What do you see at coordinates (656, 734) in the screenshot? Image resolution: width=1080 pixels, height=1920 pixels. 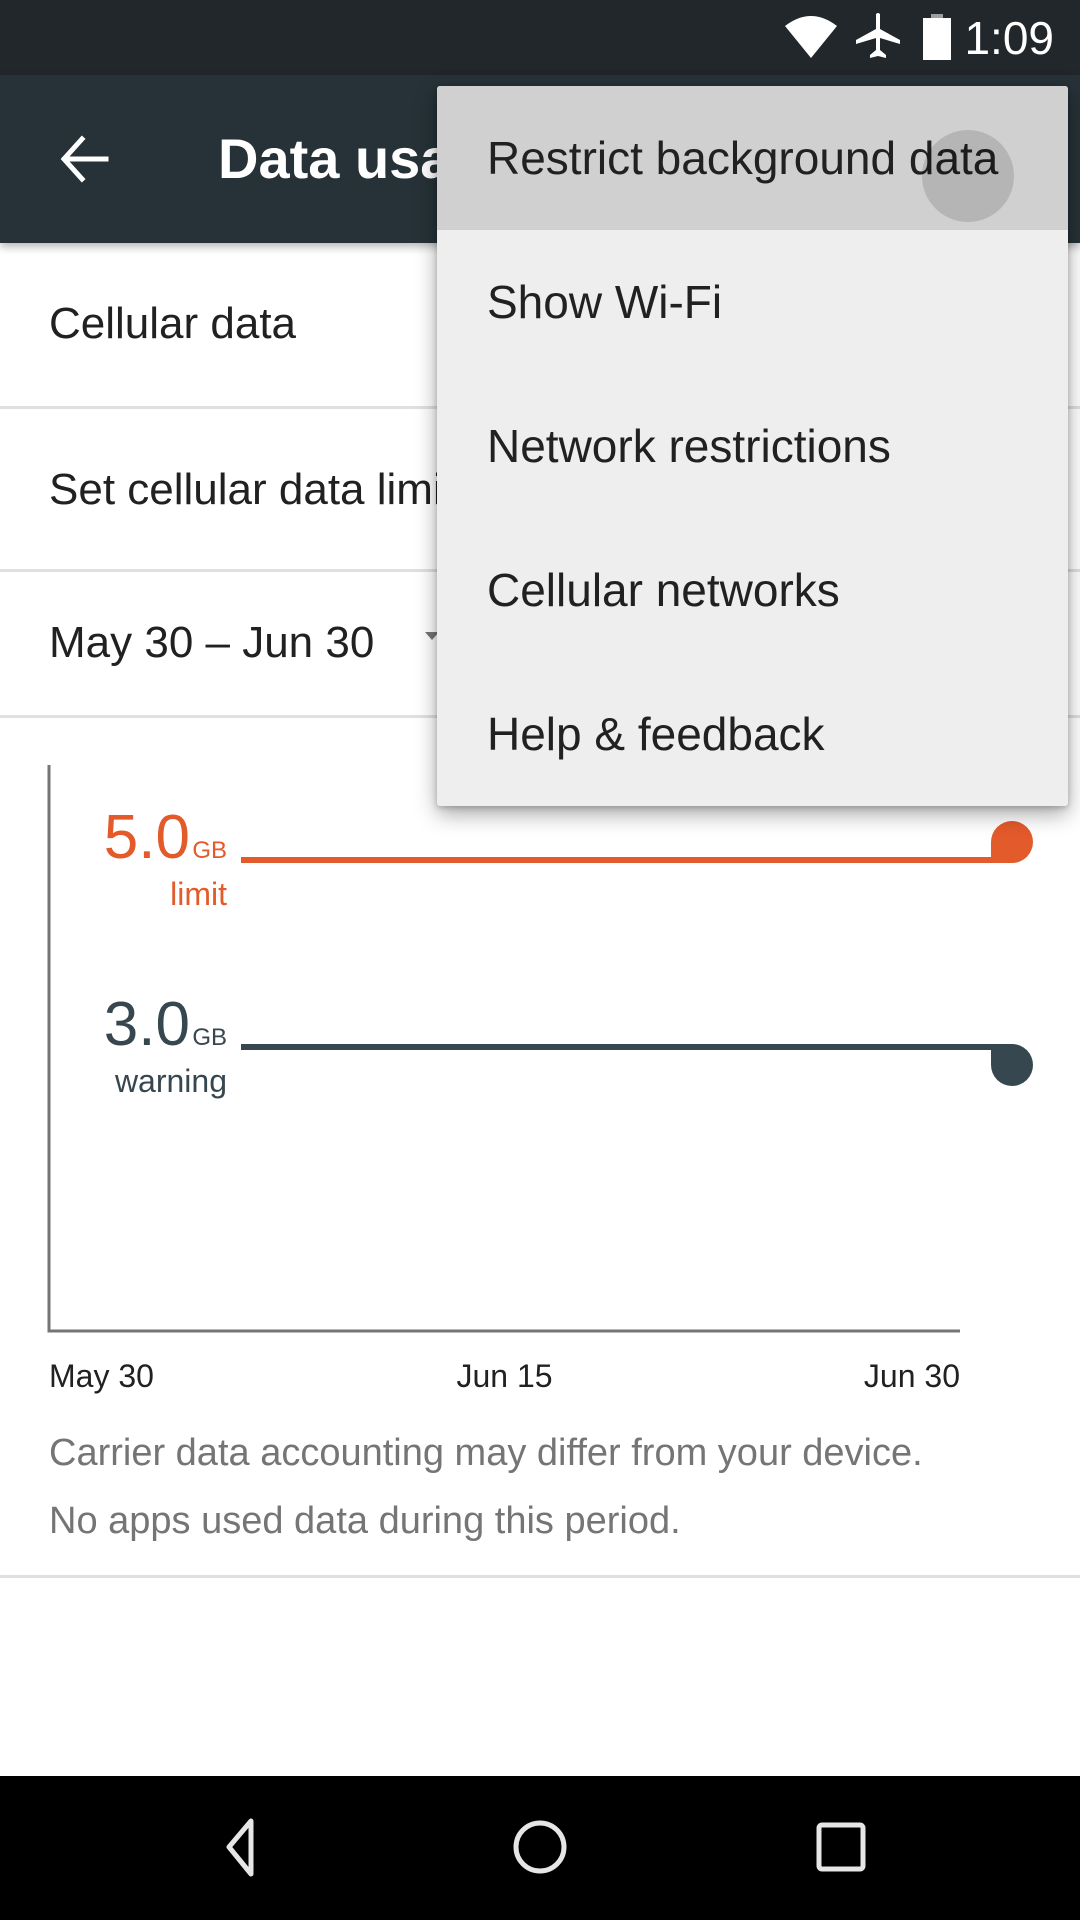 I see `menu-item-label: Help & feedback` at bounding box center [656, 734].